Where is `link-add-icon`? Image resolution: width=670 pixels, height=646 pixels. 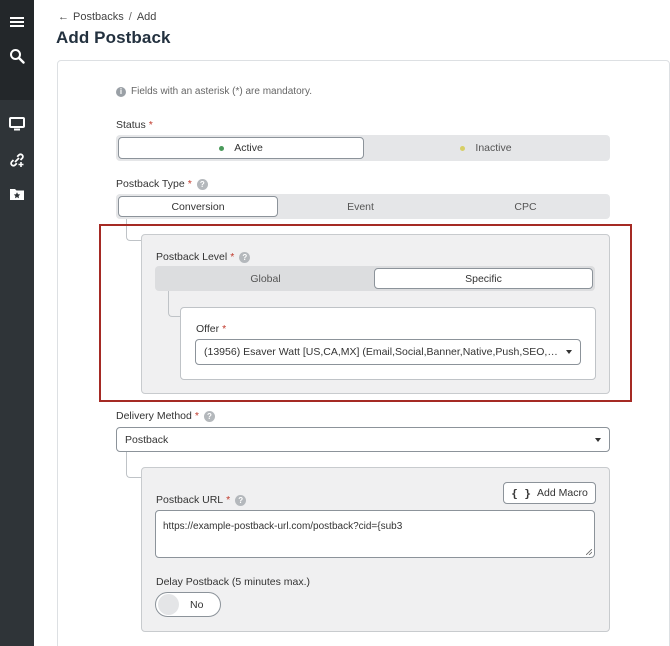
link-add-icon is located at coordinates (17, 160).